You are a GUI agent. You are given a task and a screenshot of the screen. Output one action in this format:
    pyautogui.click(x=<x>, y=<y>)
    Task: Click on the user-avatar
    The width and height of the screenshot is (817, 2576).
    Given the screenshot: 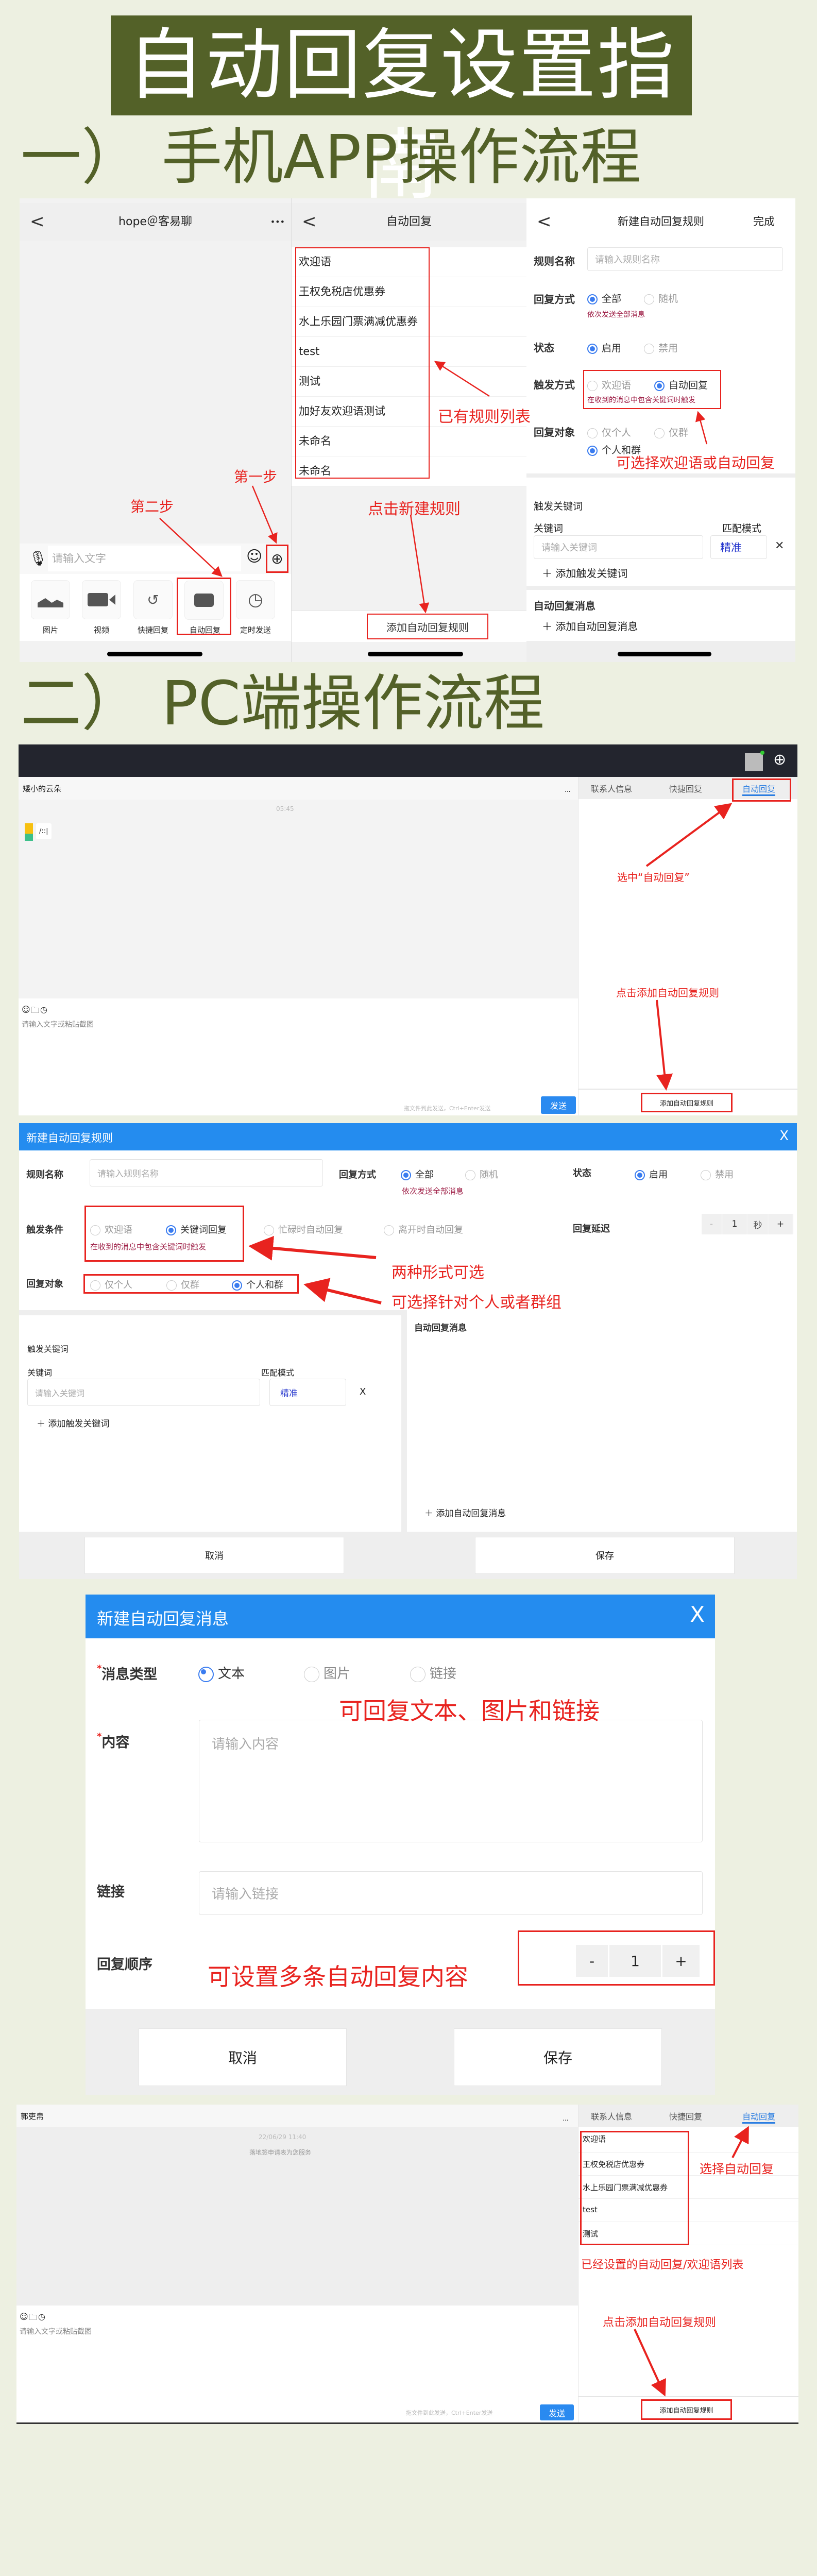 What is the action you would take?
    pyautogui.click(x=754, y=762)
    